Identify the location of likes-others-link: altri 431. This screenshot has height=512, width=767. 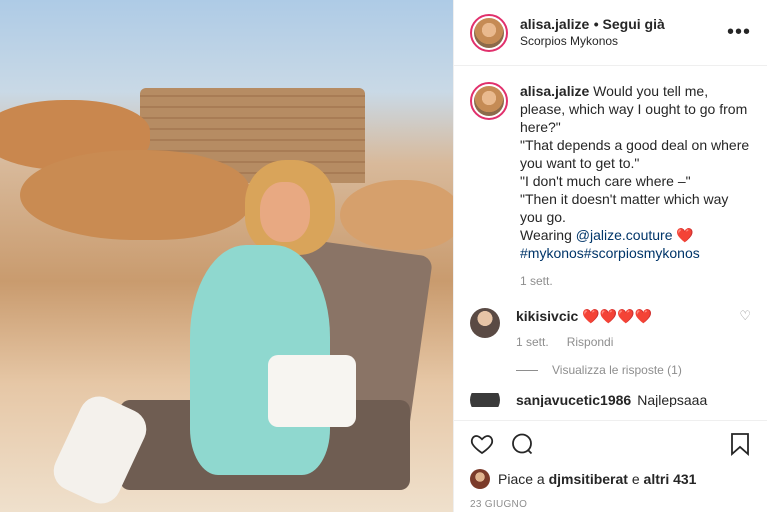
(670, 479).